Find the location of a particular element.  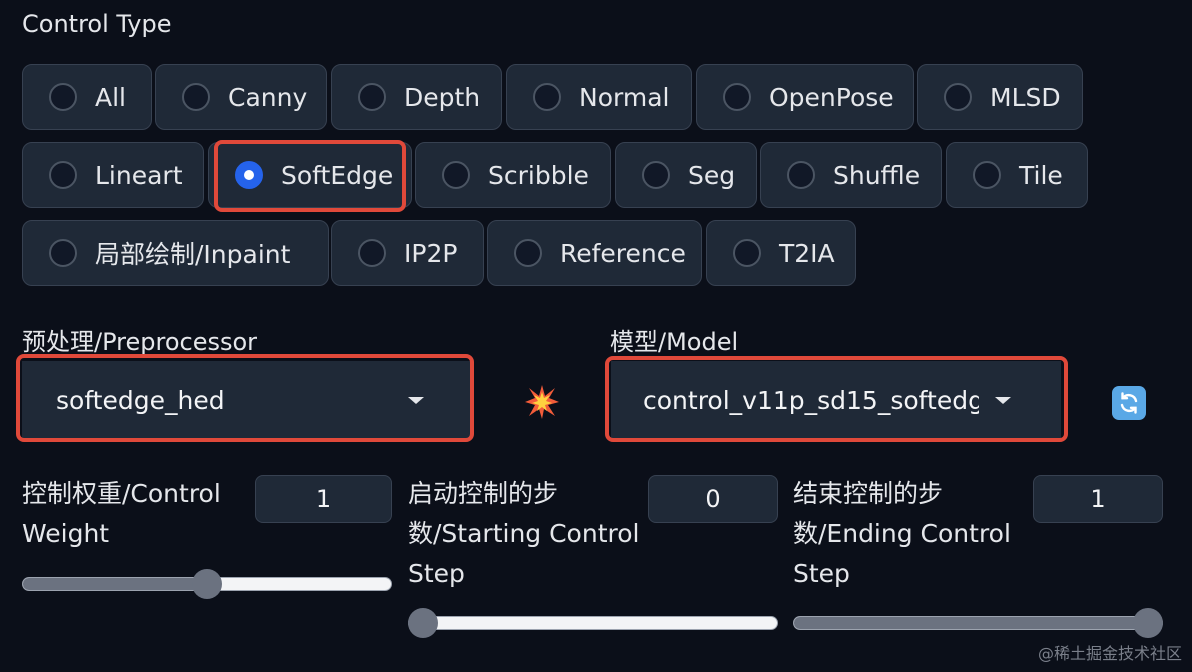

radio-mlsd: MLSD is located at coordinates (1000, 97).